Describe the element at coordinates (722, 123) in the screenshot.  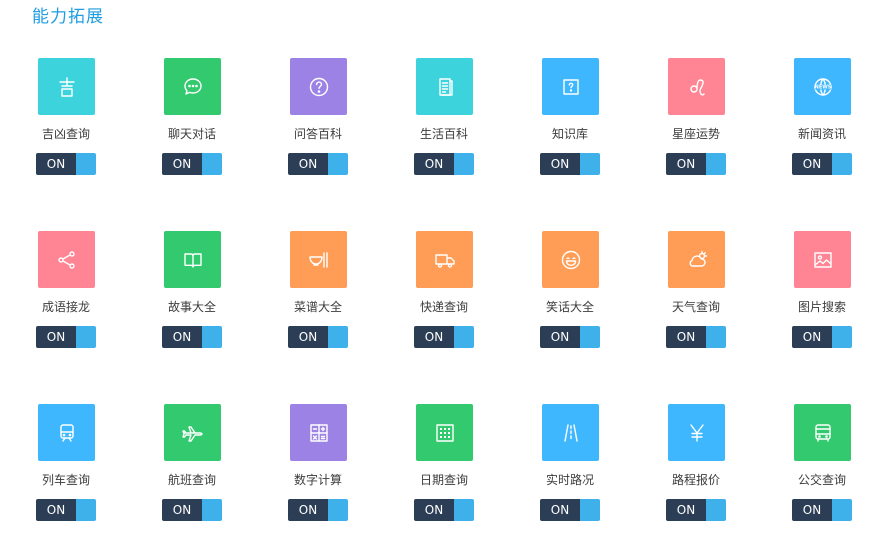
I see `skill-card: 星座运势 ON` at that location.